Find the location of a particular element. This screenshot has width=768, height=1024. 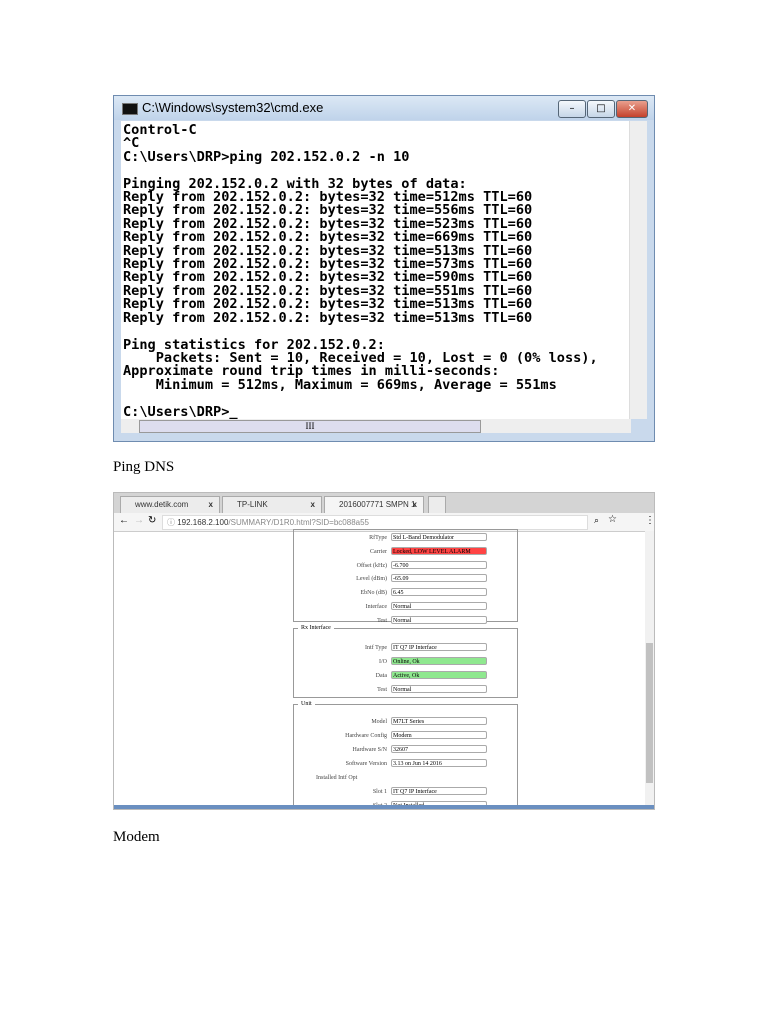

form-row: Hardware Config Modem is located at coordinates (405, 735).